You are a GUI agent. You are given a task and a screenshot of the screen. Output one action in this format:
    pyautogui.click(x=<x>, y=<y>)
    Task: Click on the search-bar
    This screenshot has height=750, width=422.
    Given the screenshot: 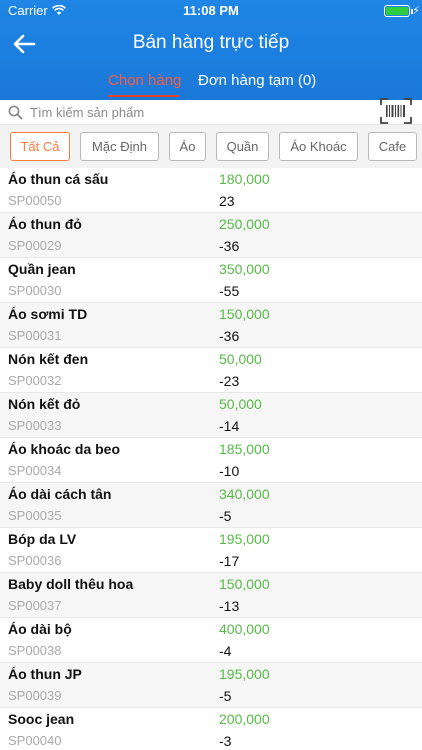 What is the action you would take?
    pyautogui.click(x=211, y=112)
    